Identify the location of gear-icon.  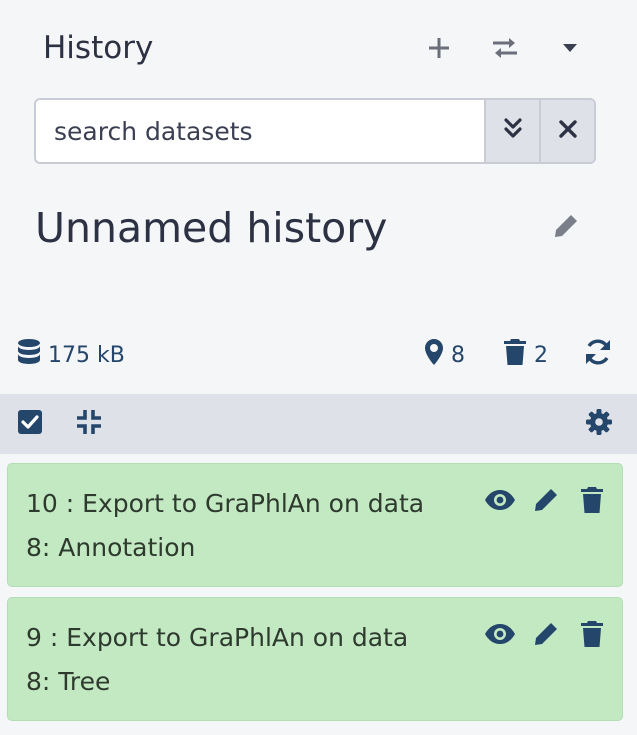
(599, 424).